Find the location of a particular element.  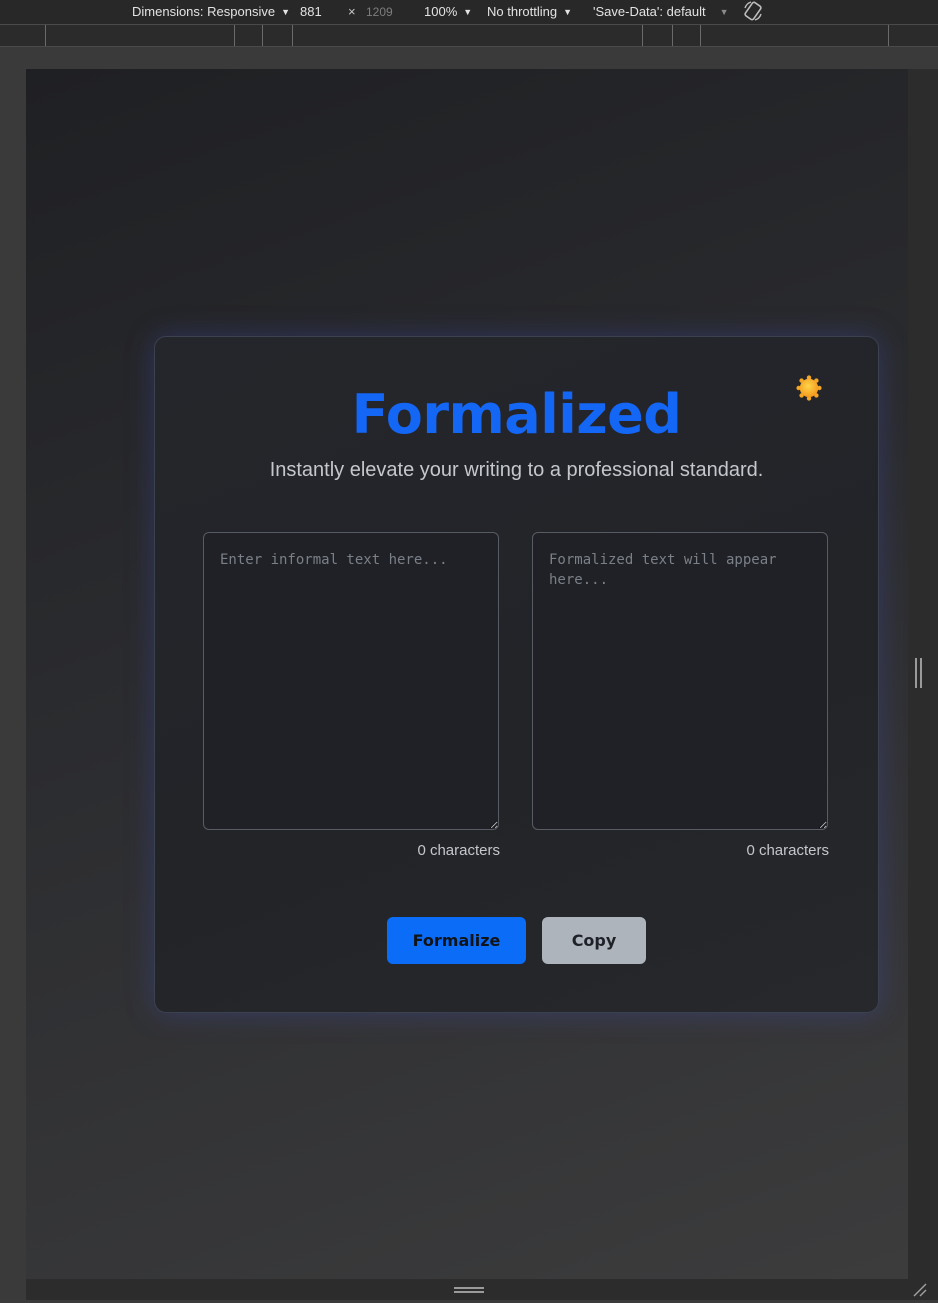

save-data-label: 'Save-Data': default is located at coordinates (649, 11).